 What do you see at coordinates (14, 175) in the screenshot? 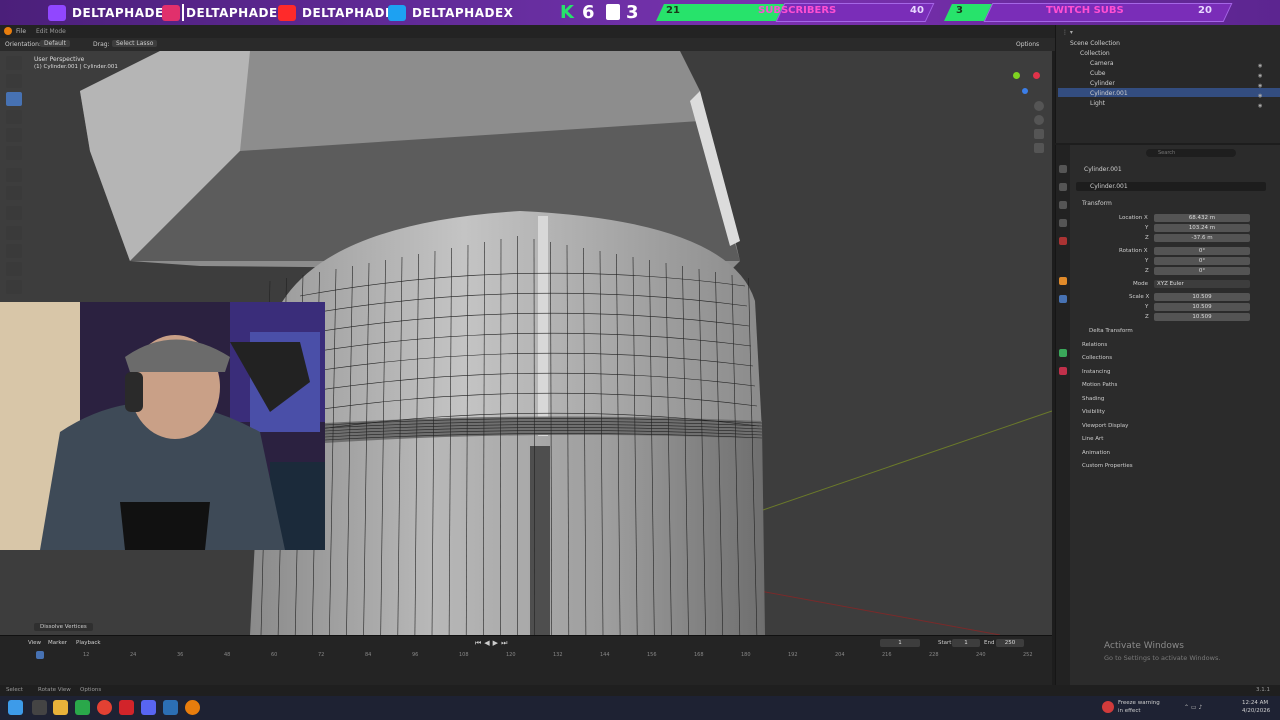
I see `annotate-tool-icon` at bounding box center [14, 175].